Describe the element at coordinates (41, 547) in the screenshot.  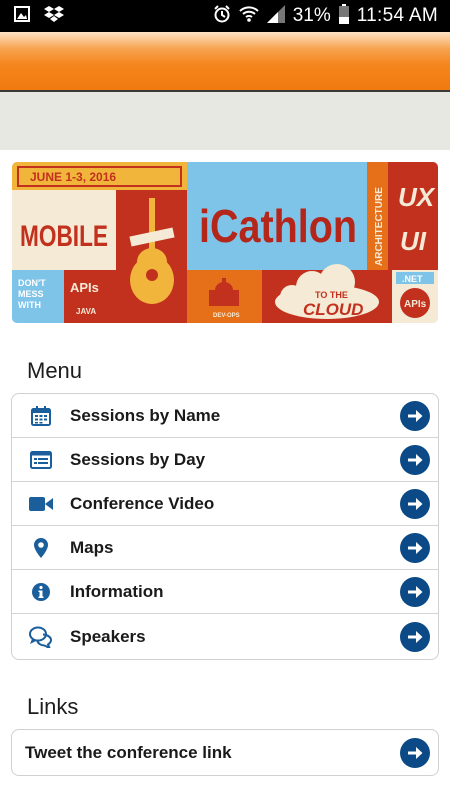
I see `map-pin-icon` at that location.